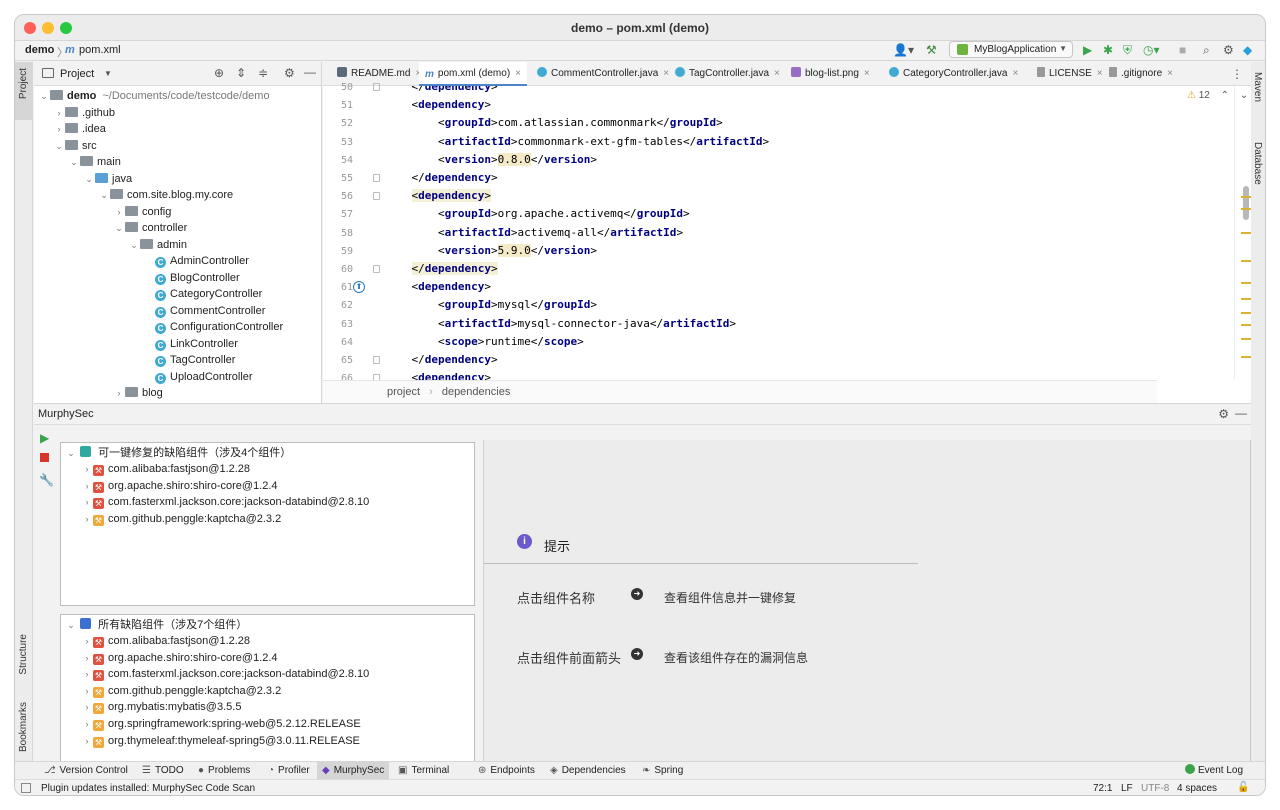 The width and height of the screenshot is (1280, 810). Describe the element at coordinates (108, 73) in the screenshot. I see `chevron-down-icon: ▼` at that location.